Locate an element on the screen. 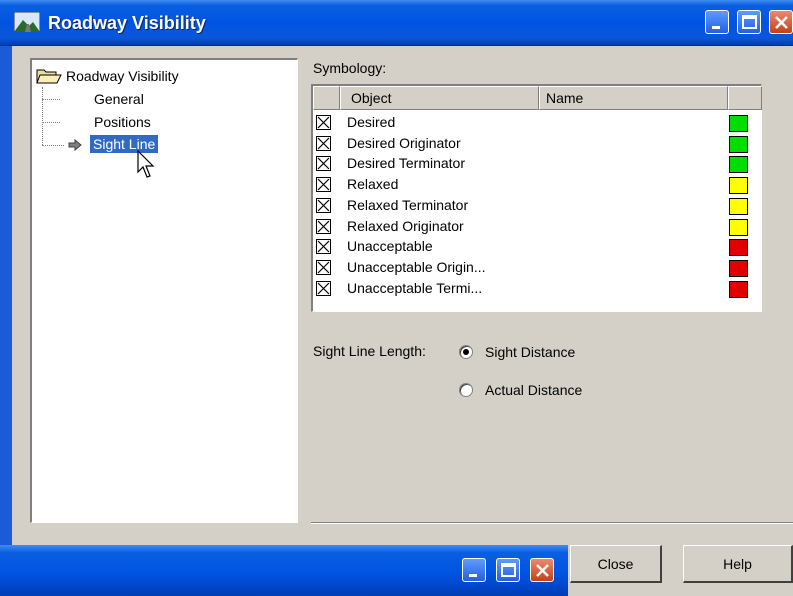 The image size is (793, 596). radio-label-actual-distance: Actual Distance is located at coordinates (533, 390).